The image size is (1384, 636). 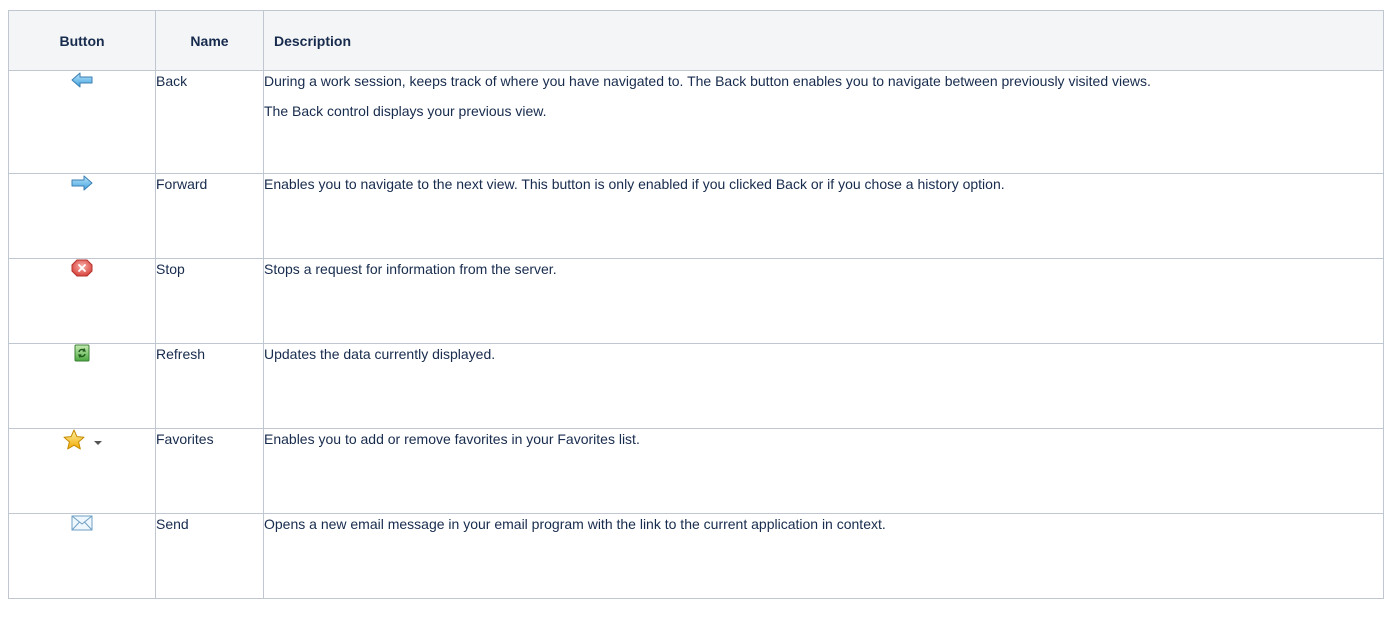 I want to click on row-name: Stop, so click(x=209, y=301).